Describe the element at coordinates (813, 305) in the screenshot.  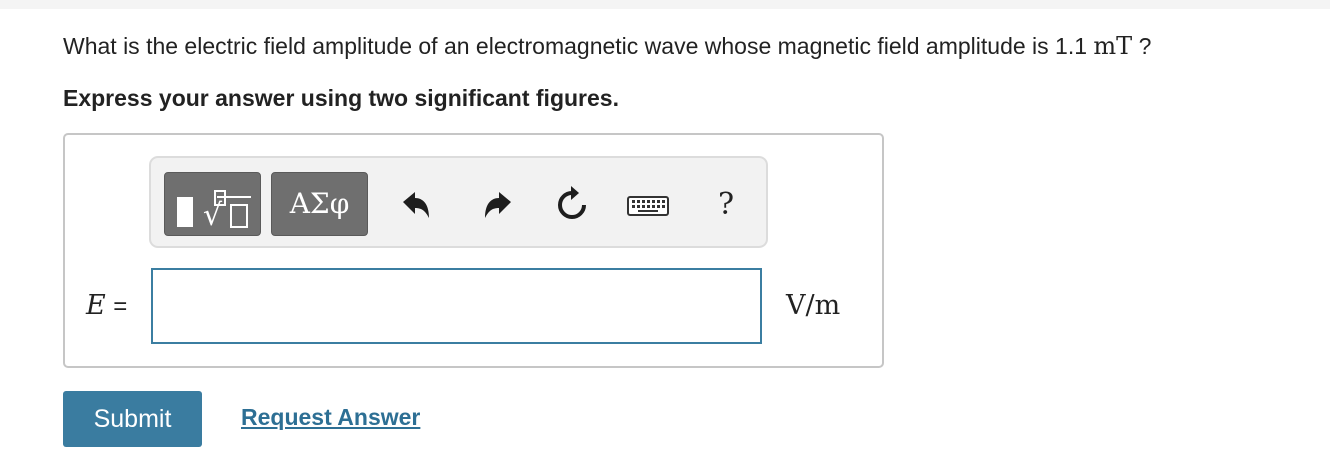
I see `answer-unit: V/m` at that location.